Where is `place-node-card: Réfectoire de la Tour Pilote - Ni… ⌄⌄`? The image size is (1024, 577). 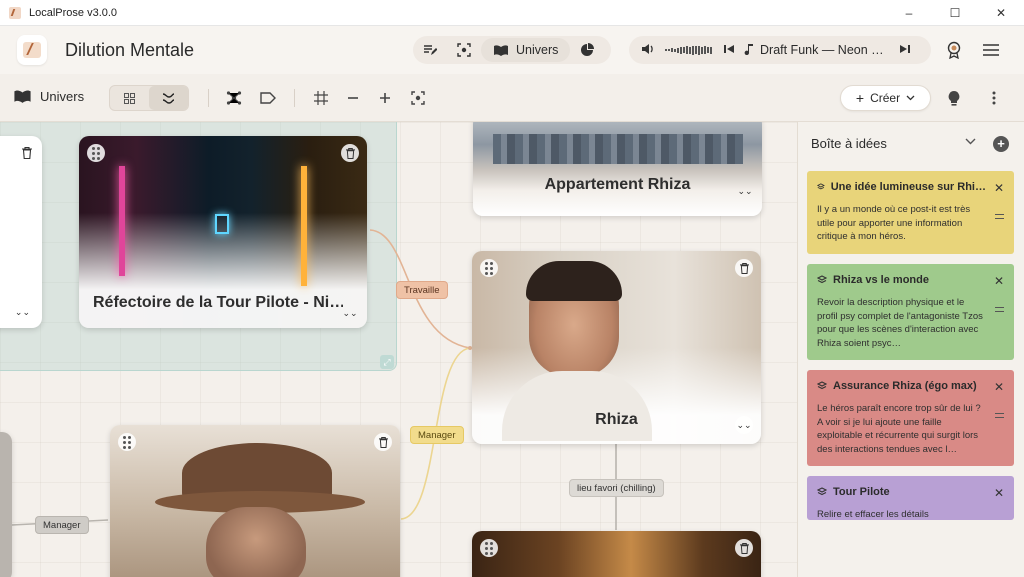 place-node-card: Réfectoire de la Tour Pilote - Ni… ⌄⌄ is located at coordinates (223, 232).